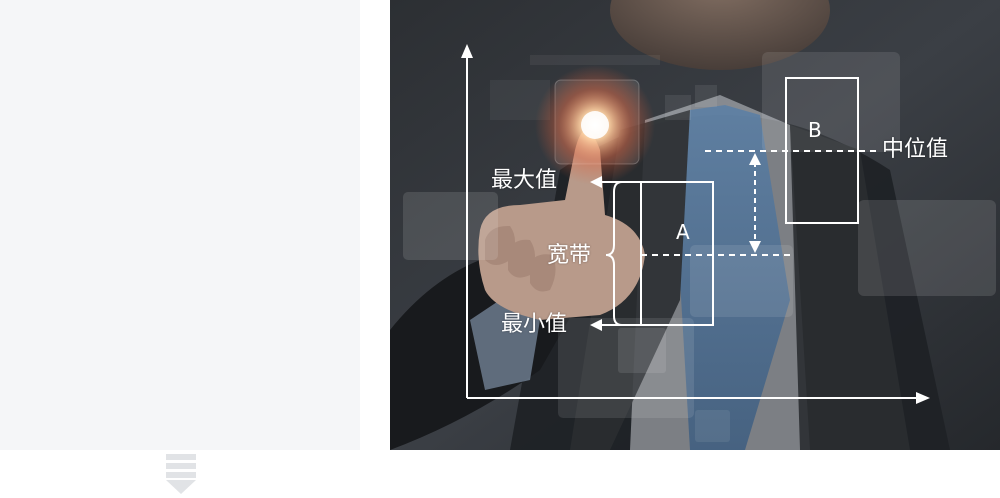 The height and width of the screenshot is (498, 1000). Describe the element at coordinates (534, 324) in the screenshot. I see `min-value-label: 最小值` at that location.